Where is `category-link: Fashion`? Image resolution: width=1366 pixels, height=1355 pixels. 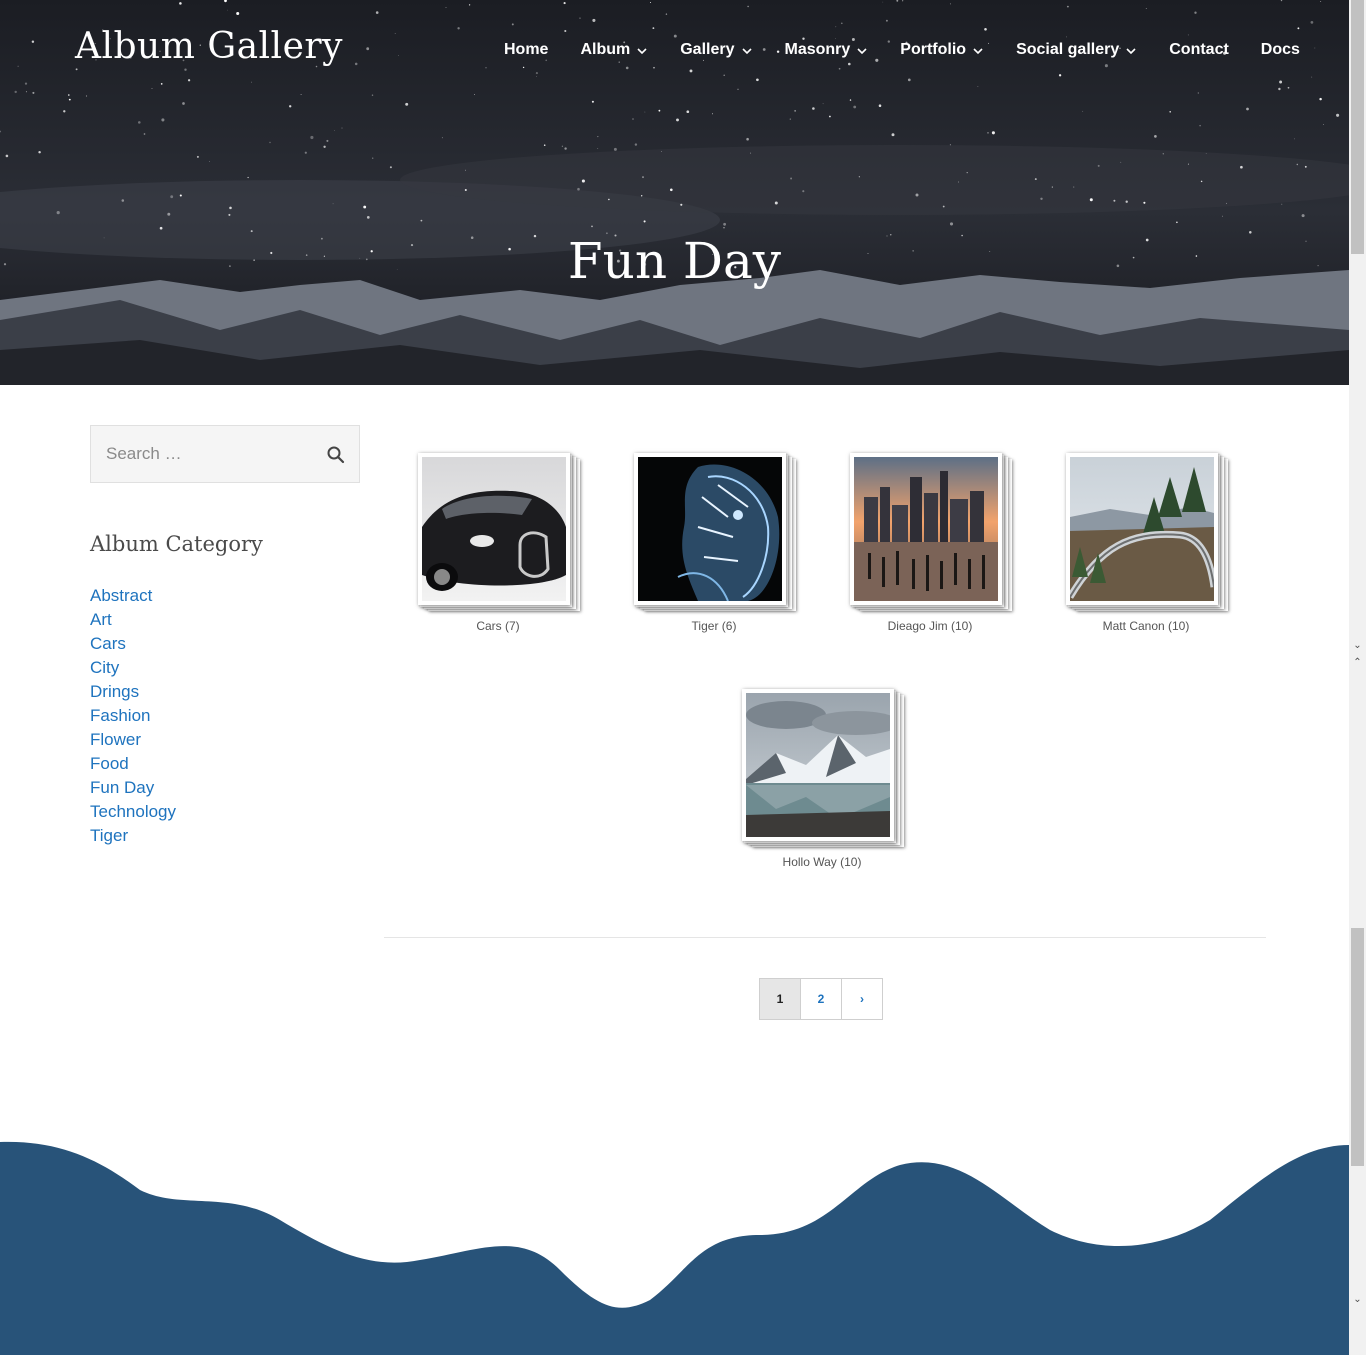 category-link: Fashion is located at coordinates (133, 716).